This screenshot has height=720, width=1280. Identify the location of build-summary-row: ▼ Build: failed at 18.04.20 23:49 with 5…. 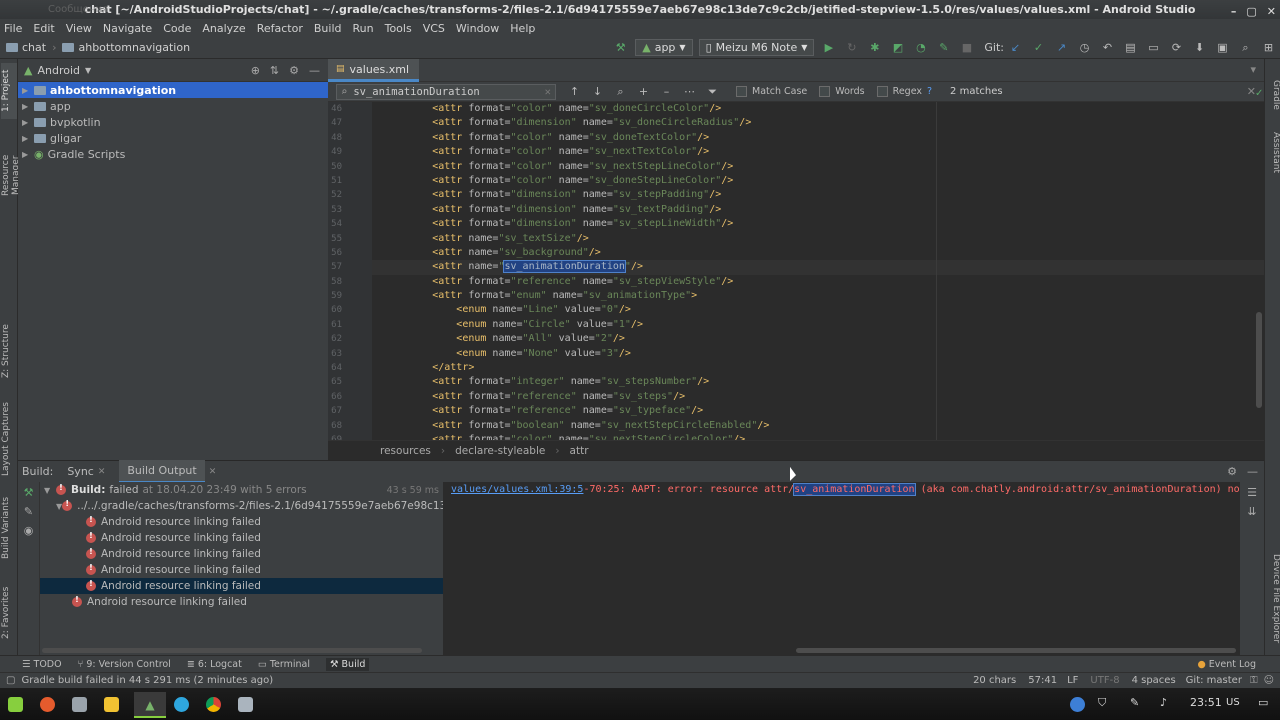
(241, 490).